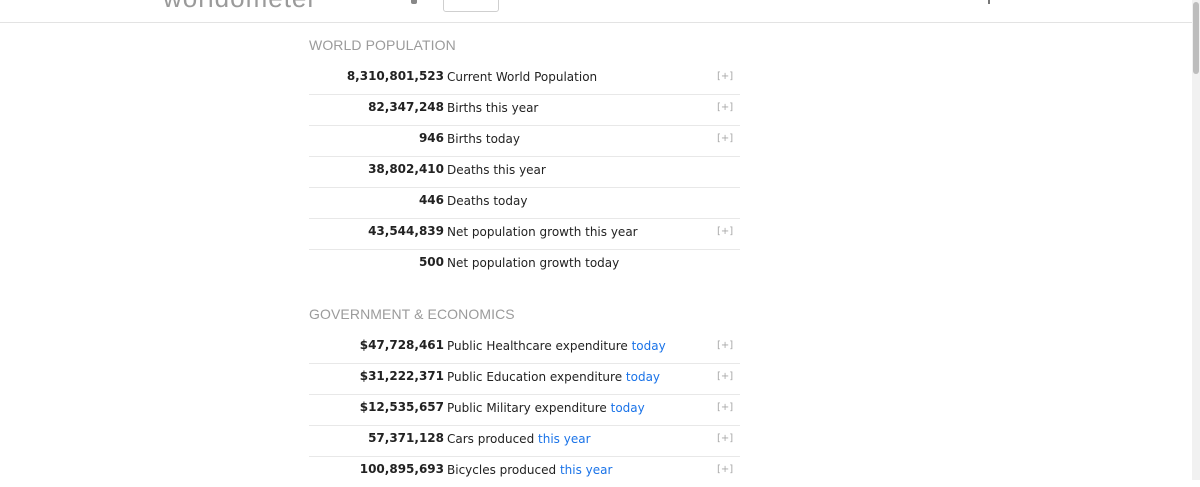 The width and height of the screenshot is (1200, 487). What do you see at coordinates (431, 262) in the screenshot?
I see `counter-value: 500` at bounding box center [431, 262].